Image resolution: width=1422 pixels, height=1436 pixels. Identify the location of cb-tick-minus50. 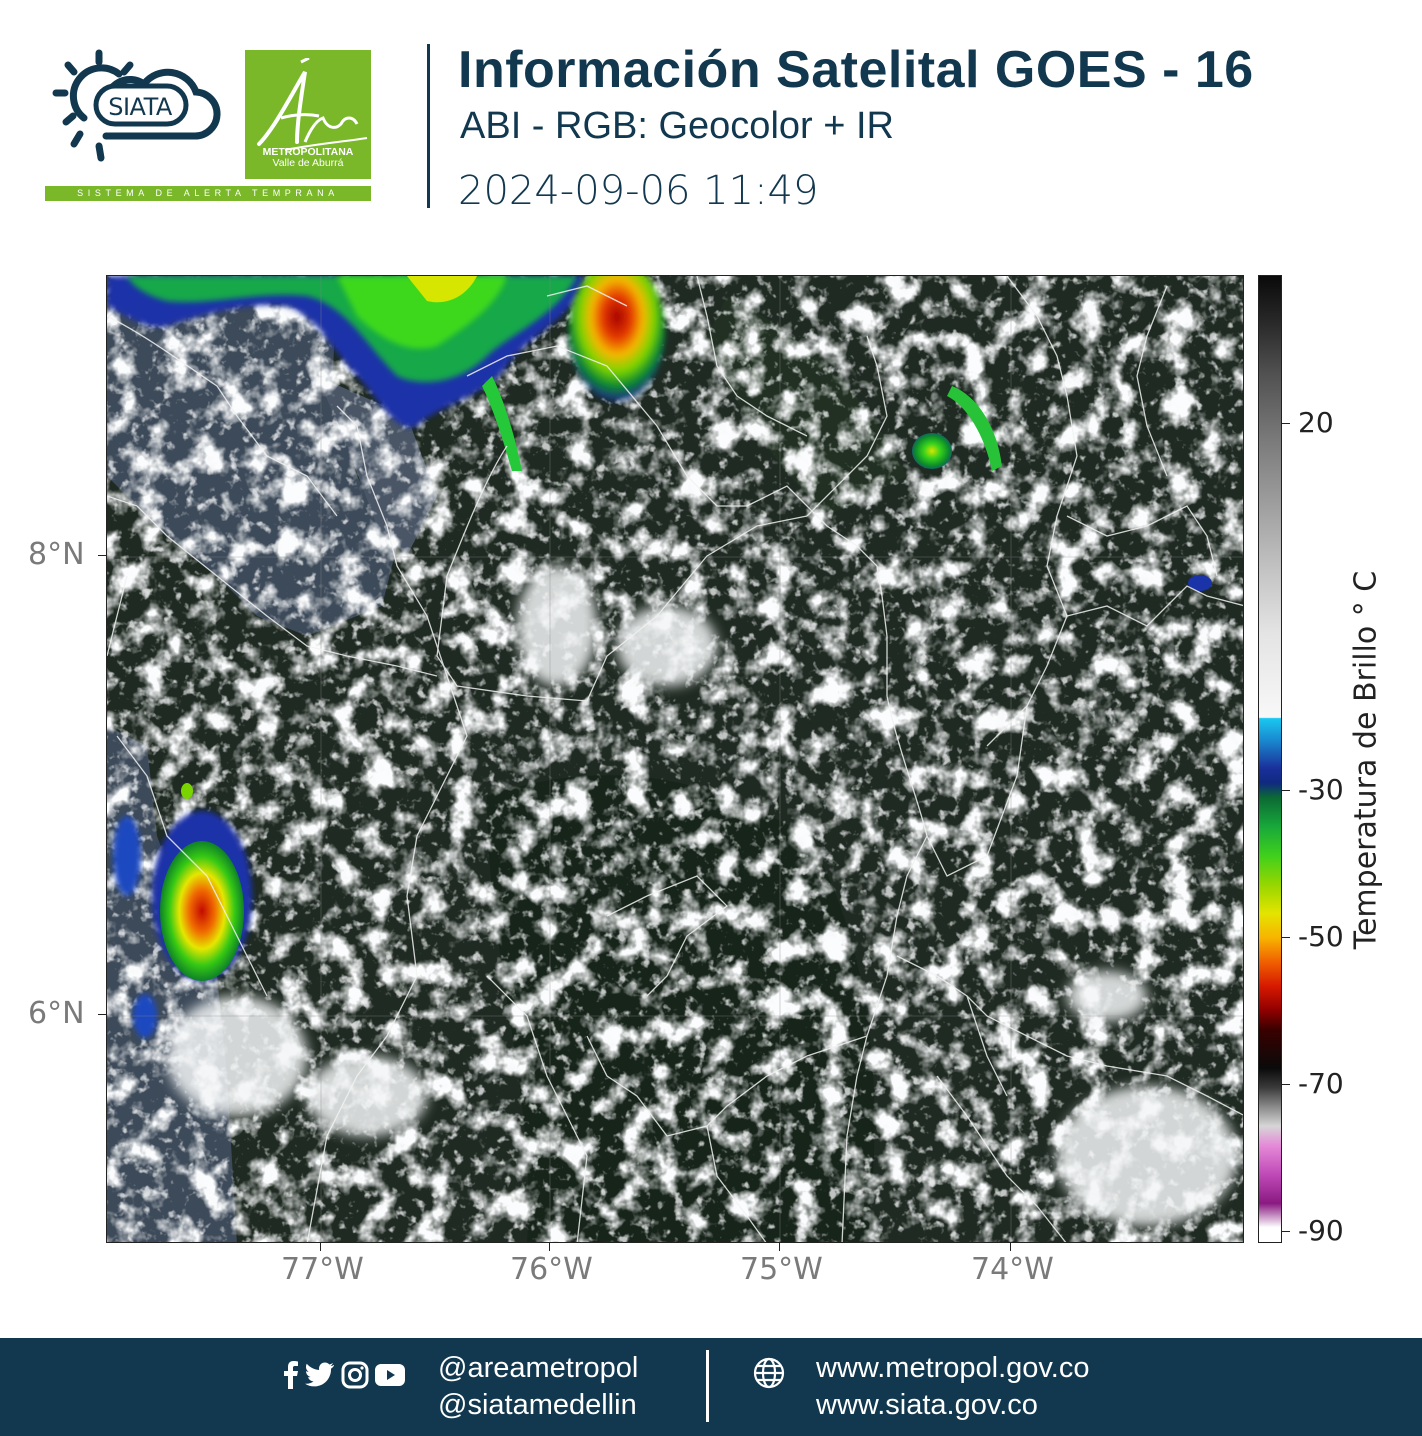
(1286, 937).